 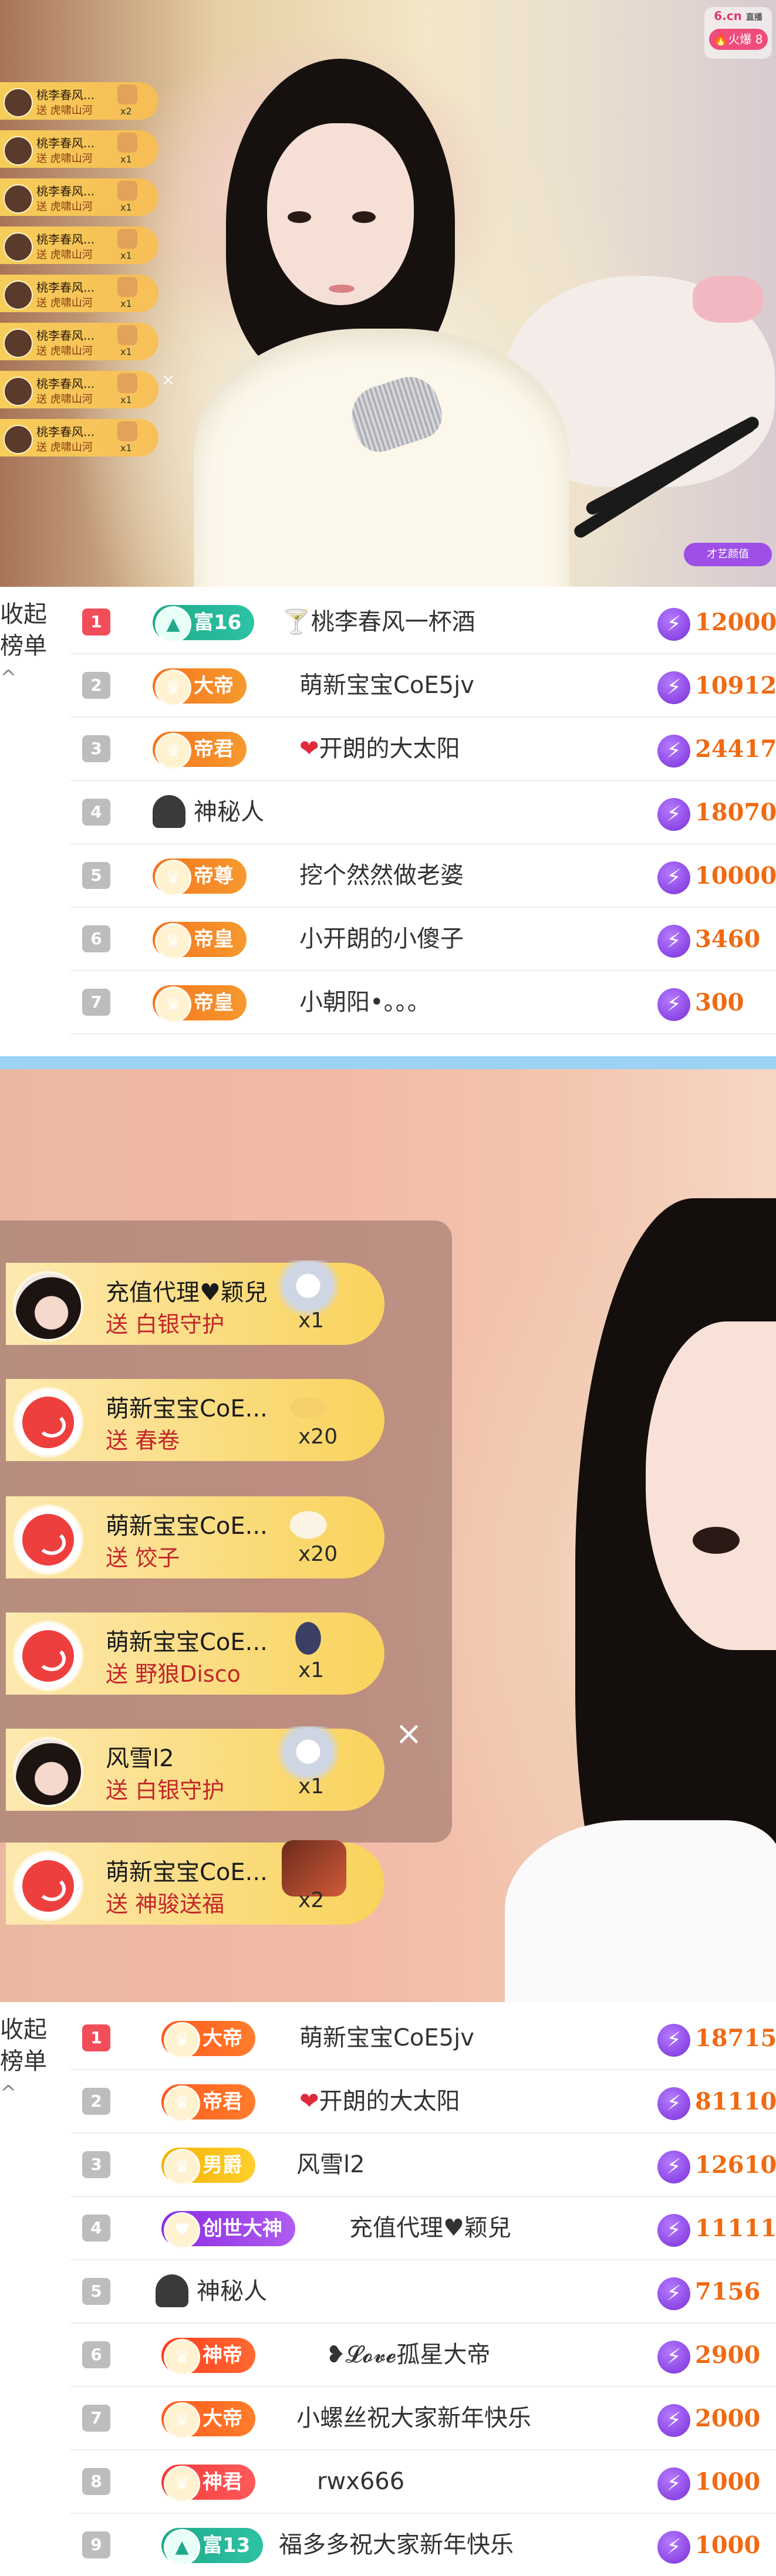 What do you see at coordinates (182, 2230) in the screenshot?
I see `heart-shield-icon: ♥` at bounding box center [182, 2230].